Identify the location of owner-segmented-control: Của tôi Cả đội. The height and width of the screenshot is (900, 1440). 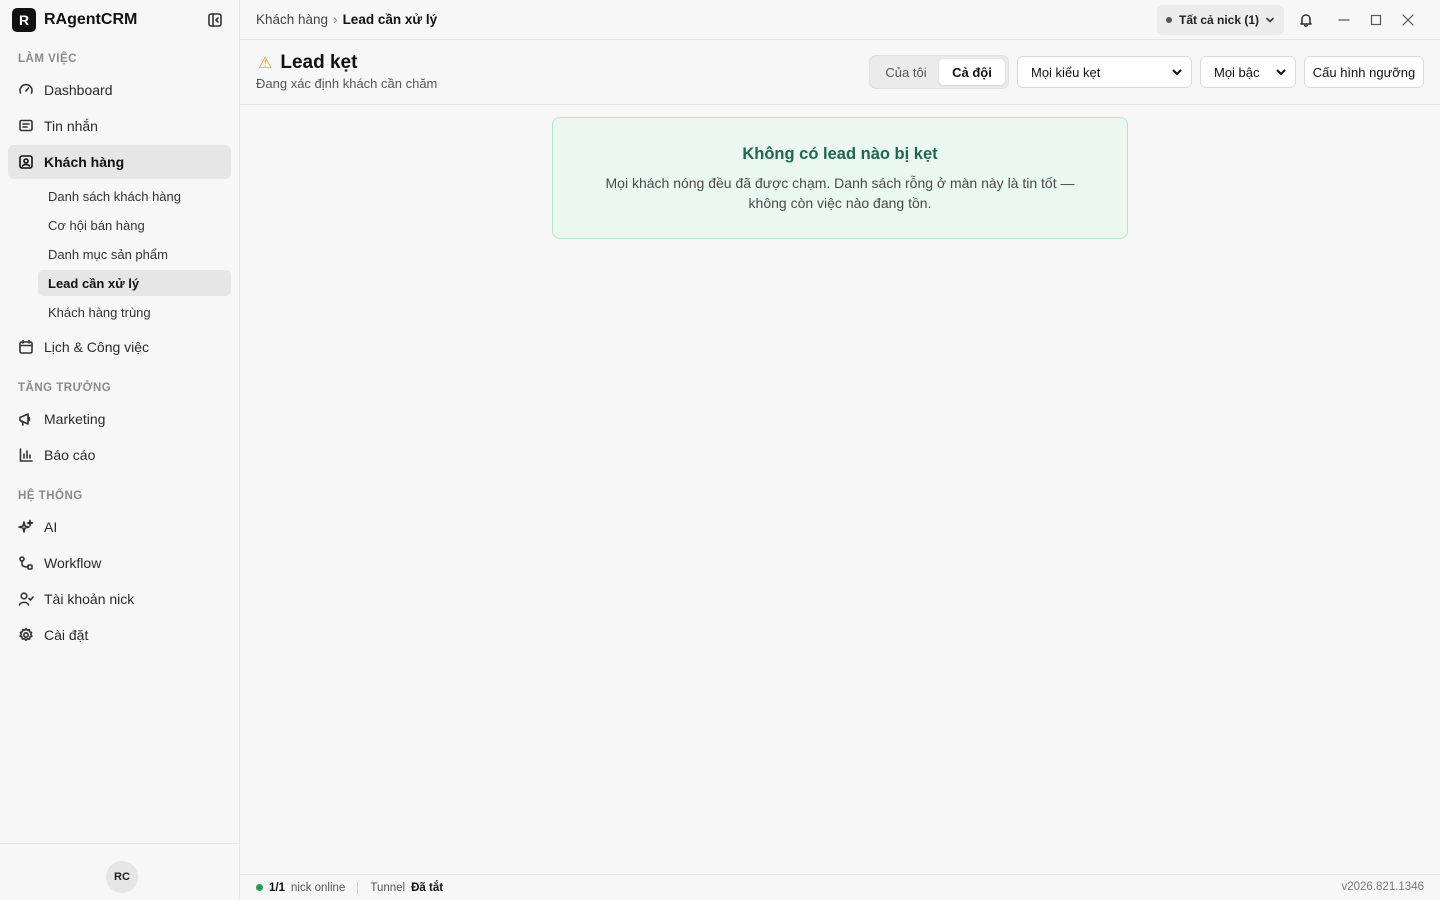
(939, 72).